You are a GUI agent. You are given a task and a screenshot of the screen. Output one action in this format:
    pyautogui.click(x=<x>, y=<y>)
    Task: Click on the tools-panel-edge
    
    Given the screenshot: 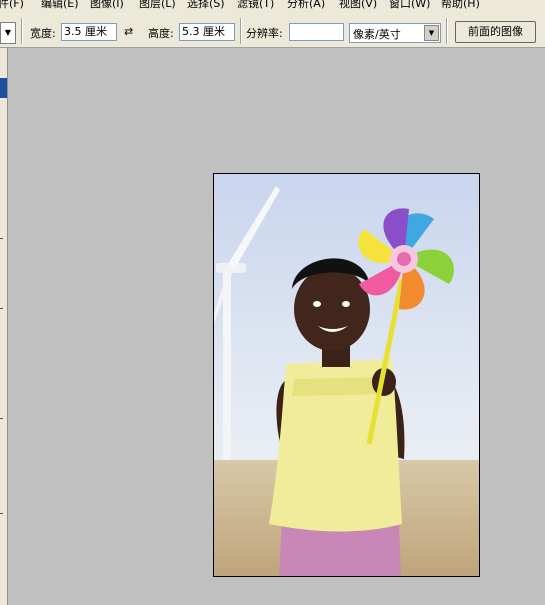 What is the action you would take?
    pyautogui.click(x=4, y=326)
    